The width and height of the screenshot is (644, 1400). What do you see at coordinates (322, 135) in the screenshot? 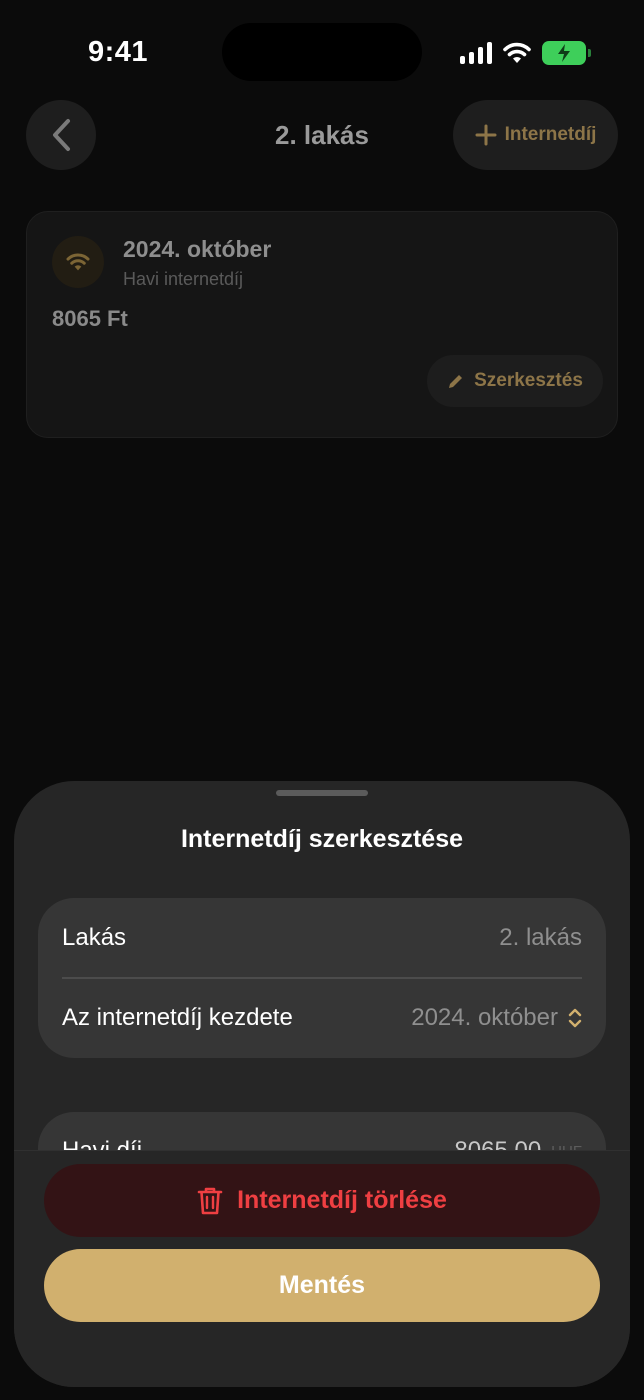
I see `page-title: 2. lakás` at bounding box center [322, 135].